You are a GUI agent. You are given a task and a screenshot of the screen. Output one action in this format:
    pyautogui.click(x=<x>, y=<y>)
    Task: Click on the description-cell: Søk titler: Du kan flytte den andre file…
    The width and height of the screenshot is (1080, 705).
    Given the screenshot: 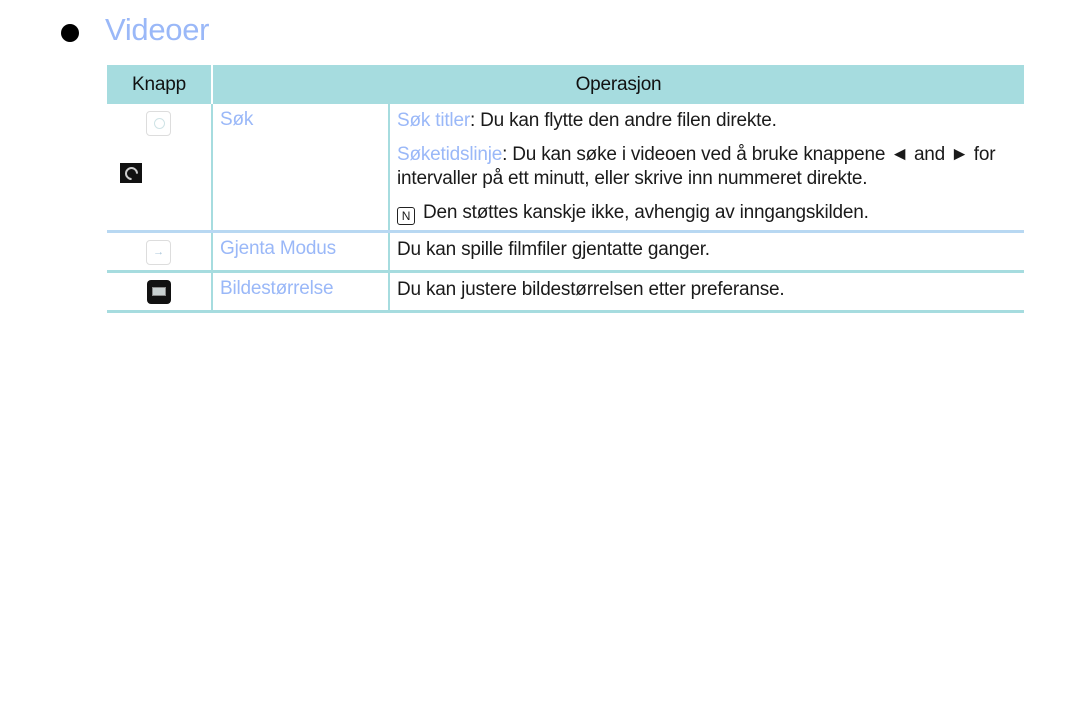 What is the action you would take?
    pyautogui.click(x=706, y=168)
    